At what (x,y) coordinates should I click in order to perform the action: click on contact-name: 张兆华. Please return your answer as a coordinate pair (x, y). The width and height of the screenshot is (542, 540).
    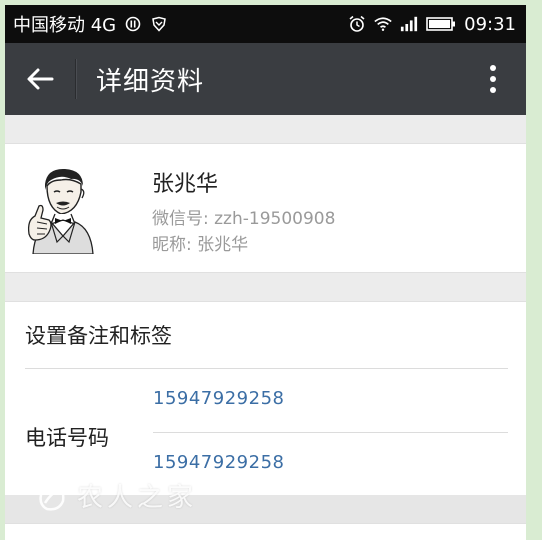
    Looking at the image, I should click on (185, 184).